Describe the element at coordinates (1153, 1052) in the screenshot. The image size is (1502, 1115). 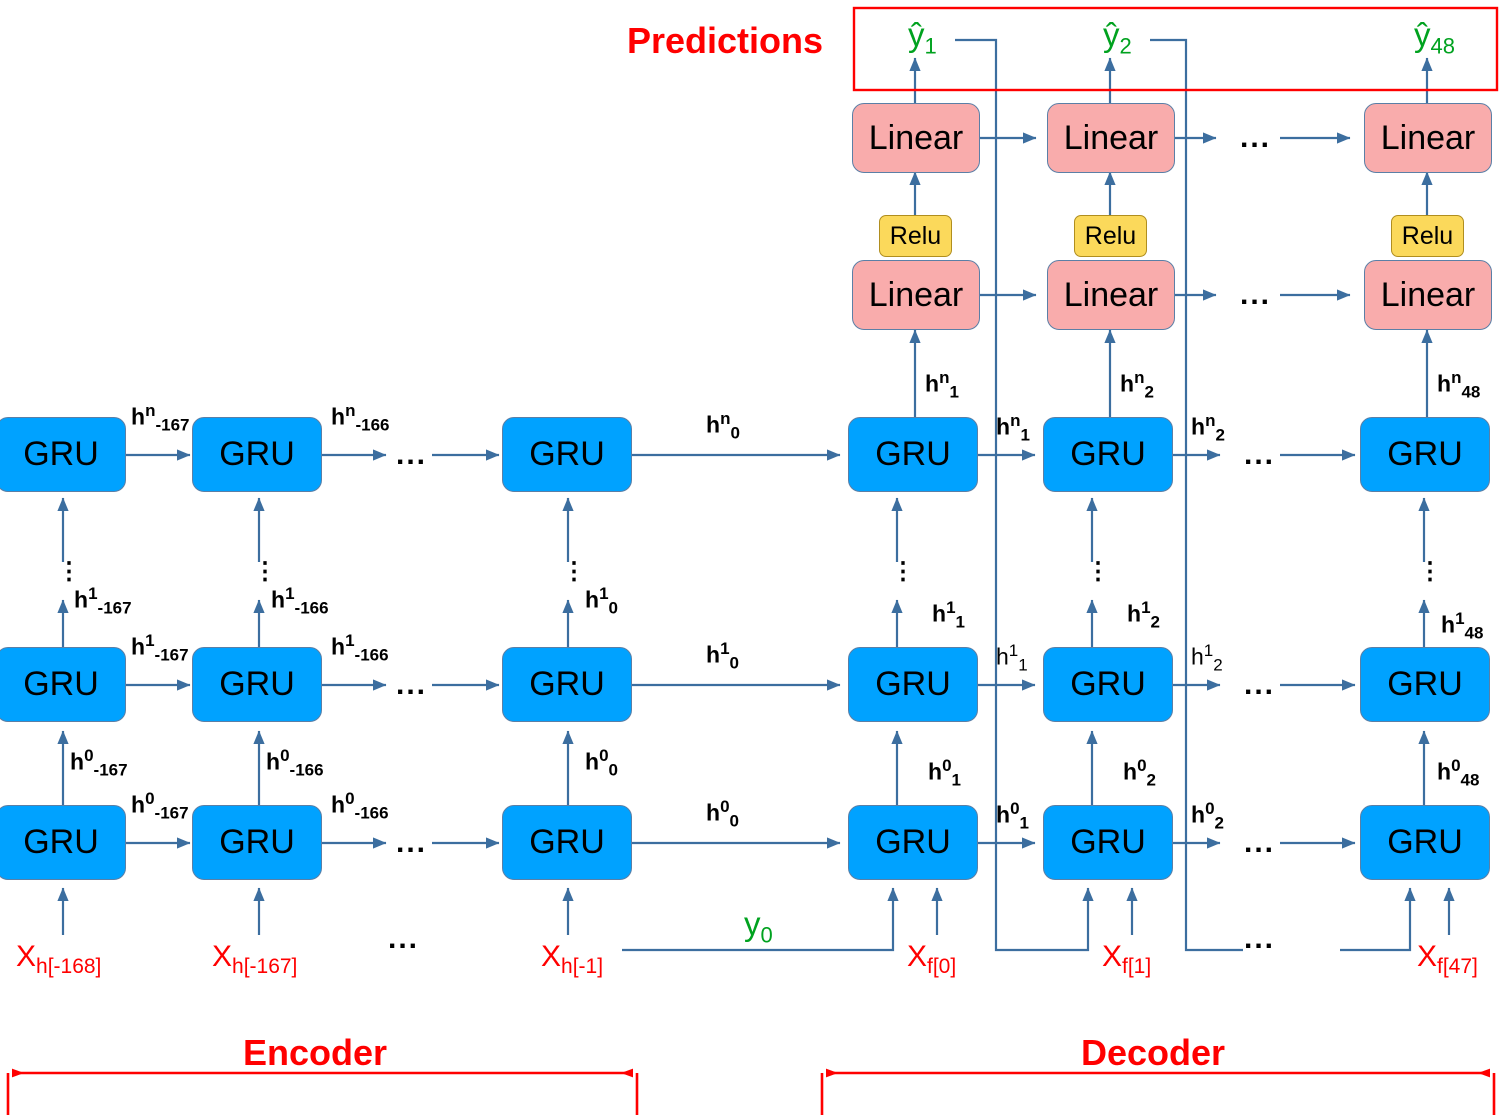
I see `decoder-section-label: Decoder` at that location.